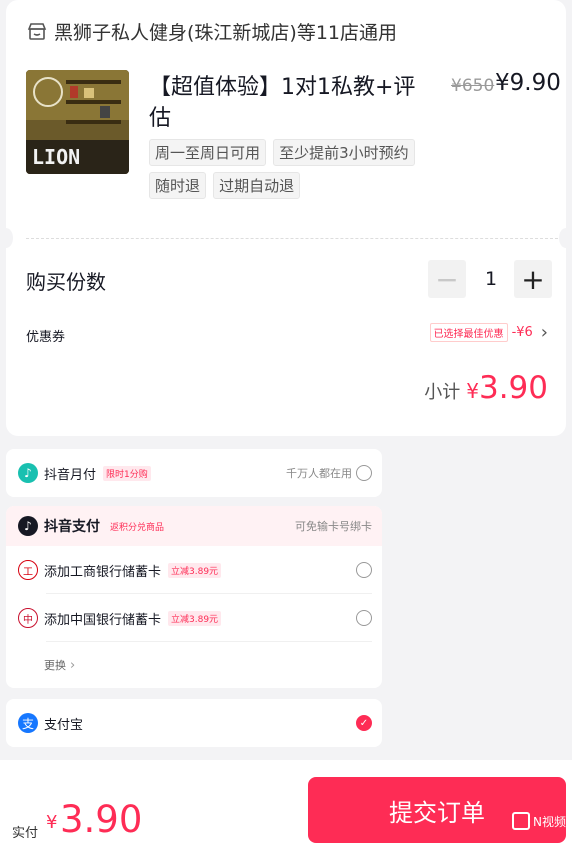  Describe the element at coordinates (77, 122) in the screenshot. I see `product-image: LION` at that location.